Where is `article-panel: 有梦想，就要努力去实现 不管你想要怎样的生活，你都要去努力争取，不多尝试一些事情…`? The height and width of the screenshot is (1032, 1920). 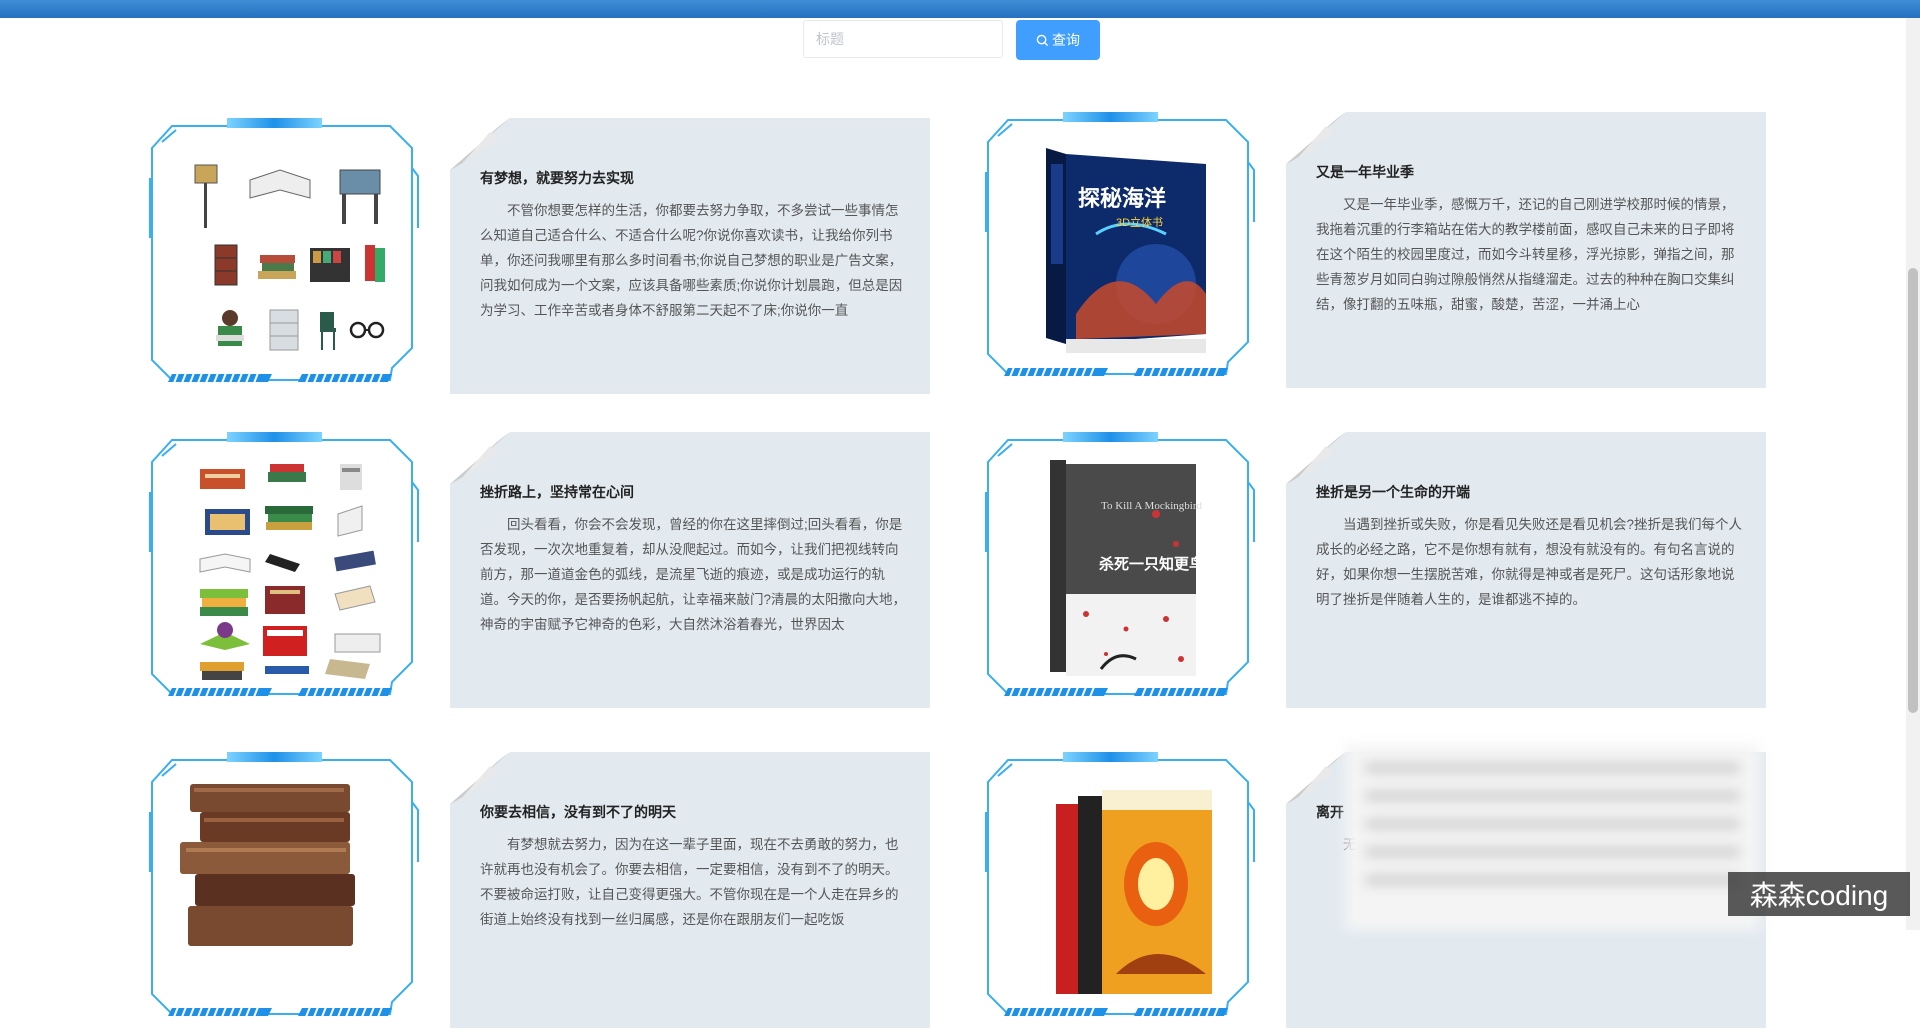
article-panel: 有梦想，就要努力去实现 不管你想要怎样的生活，你都要去努力争取，不多尝试一些事情… is located at coordinates (690, 256).